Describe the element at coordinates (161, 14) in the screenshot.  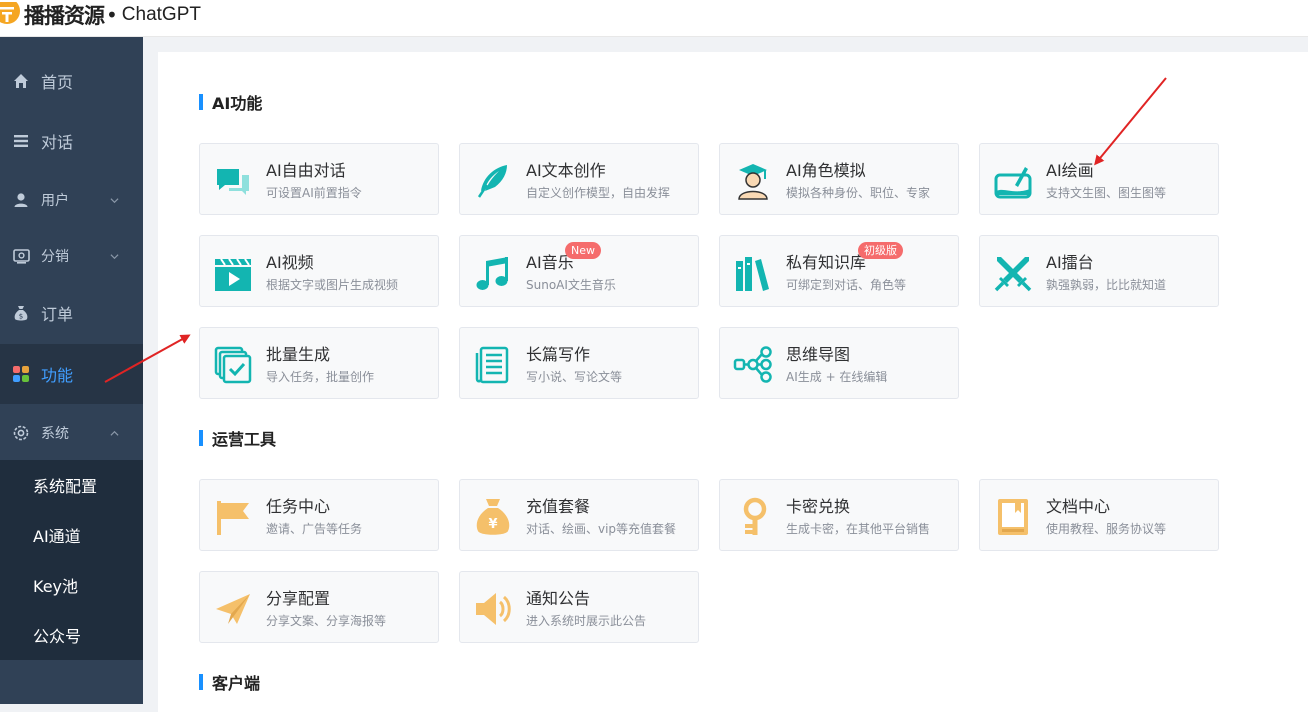
I see `product-name: ChatGPT` at that location.